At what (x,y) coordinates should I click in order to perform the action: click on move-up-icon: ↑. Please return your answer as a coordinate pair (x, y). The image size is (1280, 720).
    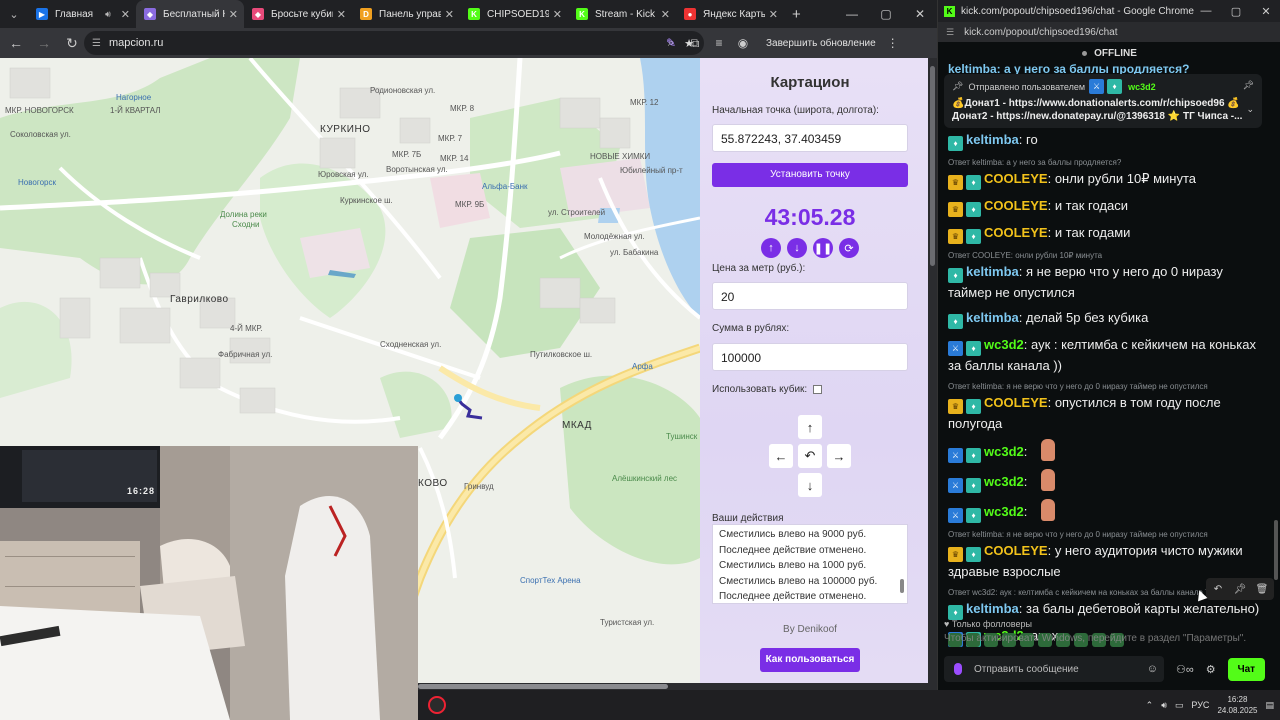
    Looking at the image, I should click on (810, 427).